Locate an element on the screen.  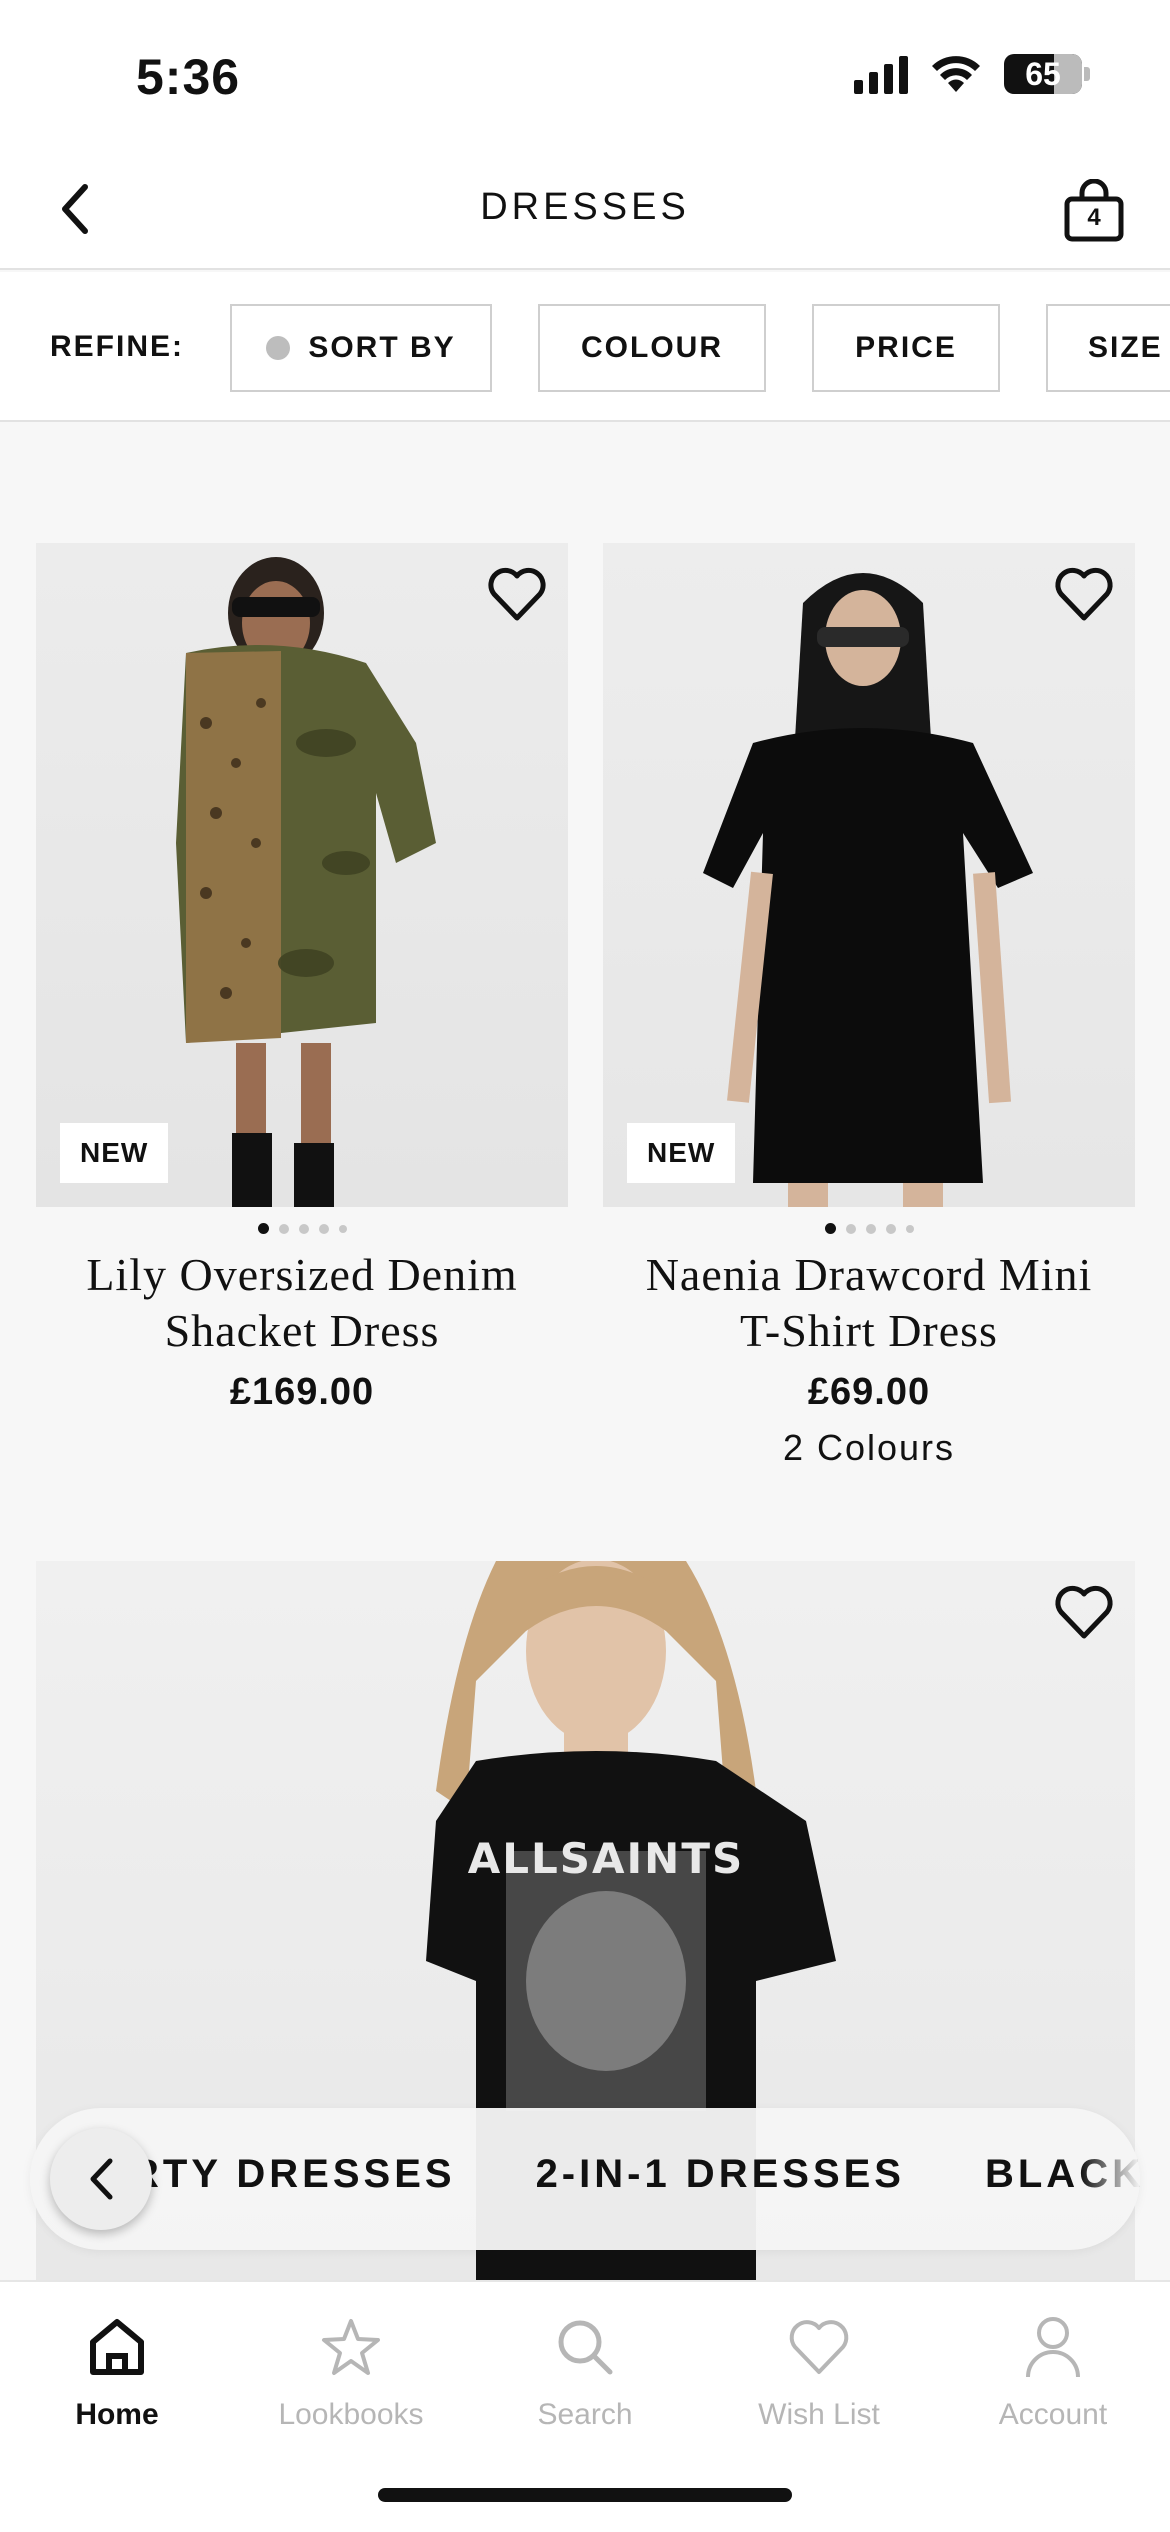
product-name: Lily Oversized Denim Shacket Dress is located at coordinates (302, 1303).